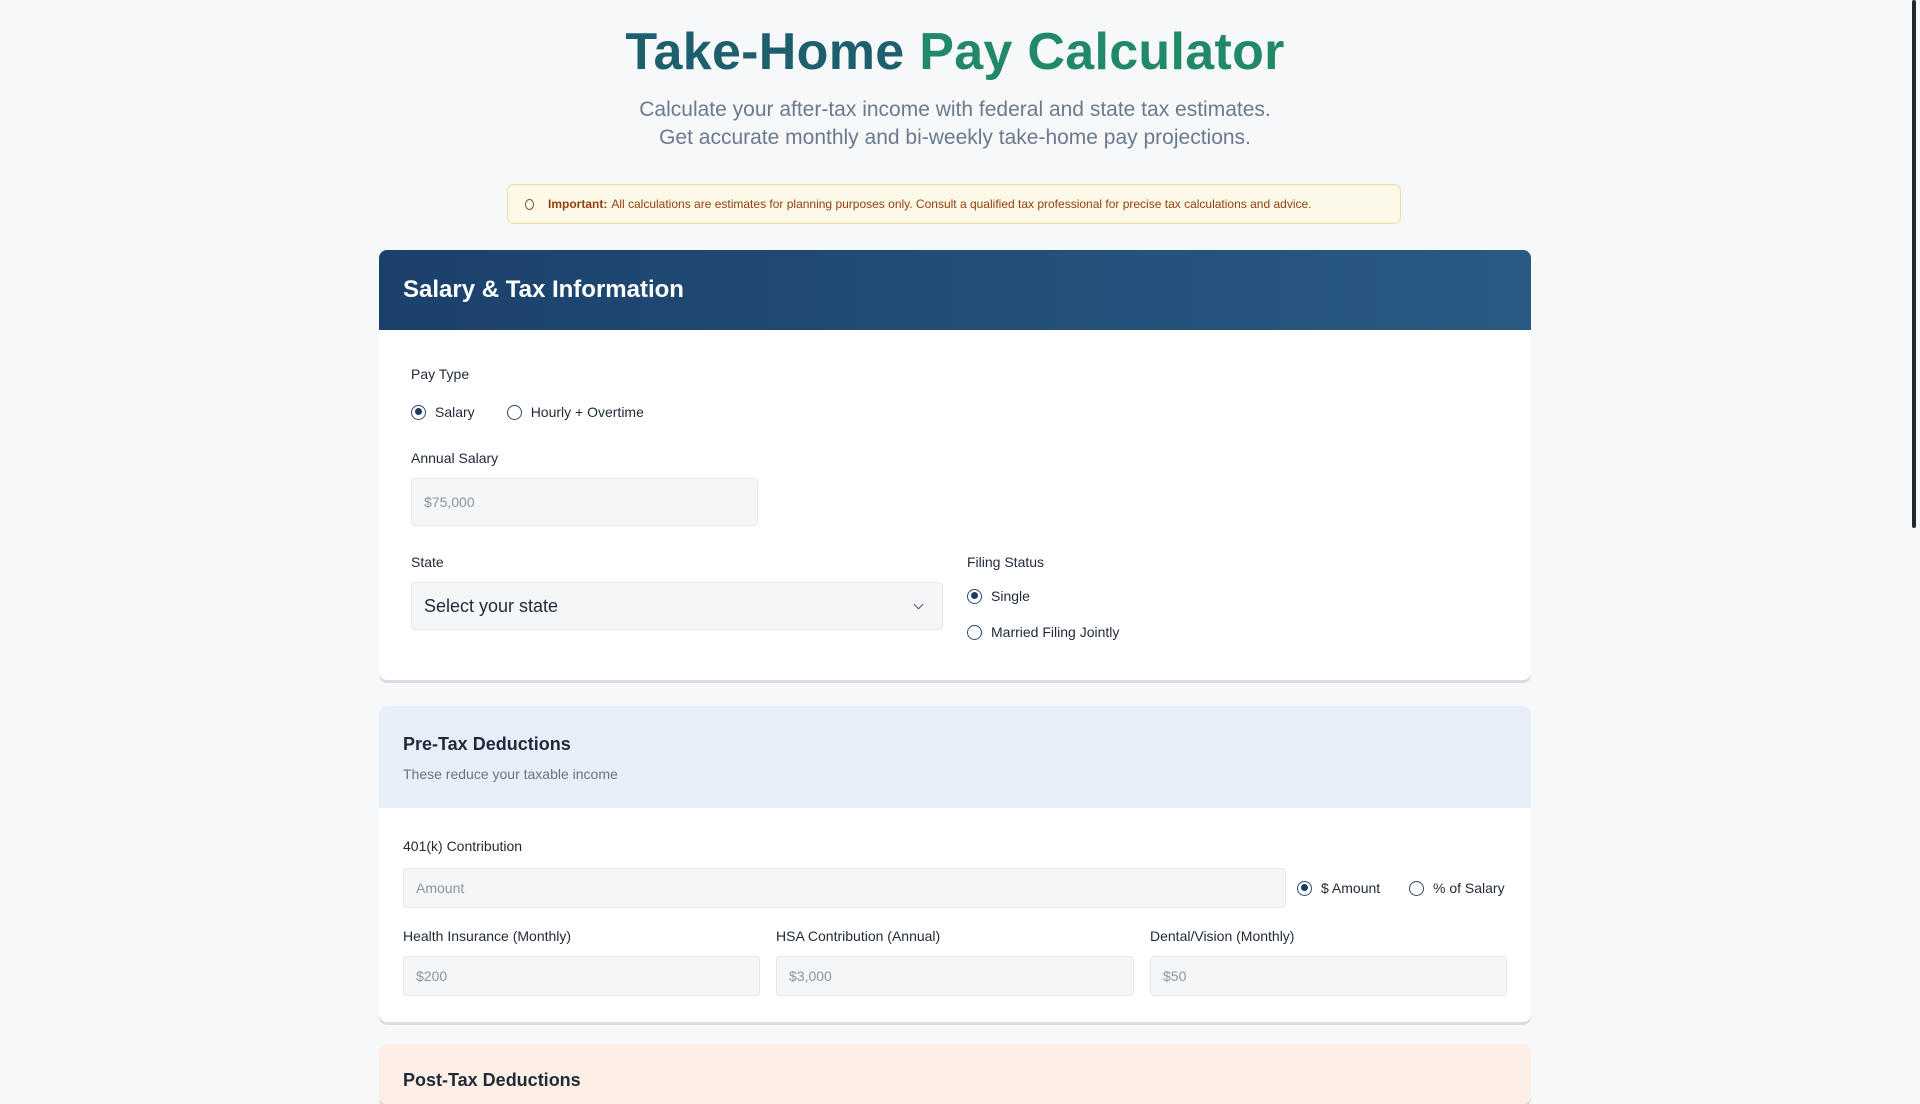 The image size is (1920, 1104). Describe the element at coordinates (487, 936) in the screenshot. I see `health-insurance-label: Health Insurance (Monthly)` at that location.